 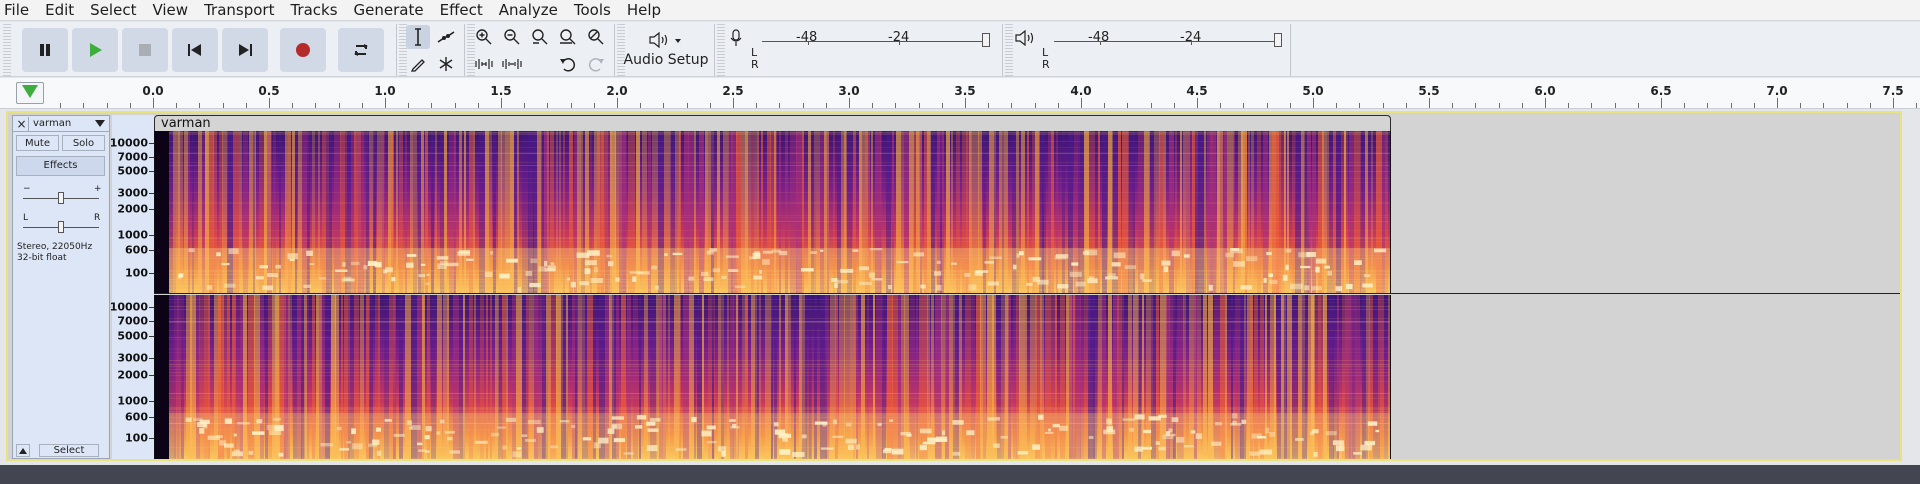 I want to click on trim-audio-button, so click(x=484, y=64).